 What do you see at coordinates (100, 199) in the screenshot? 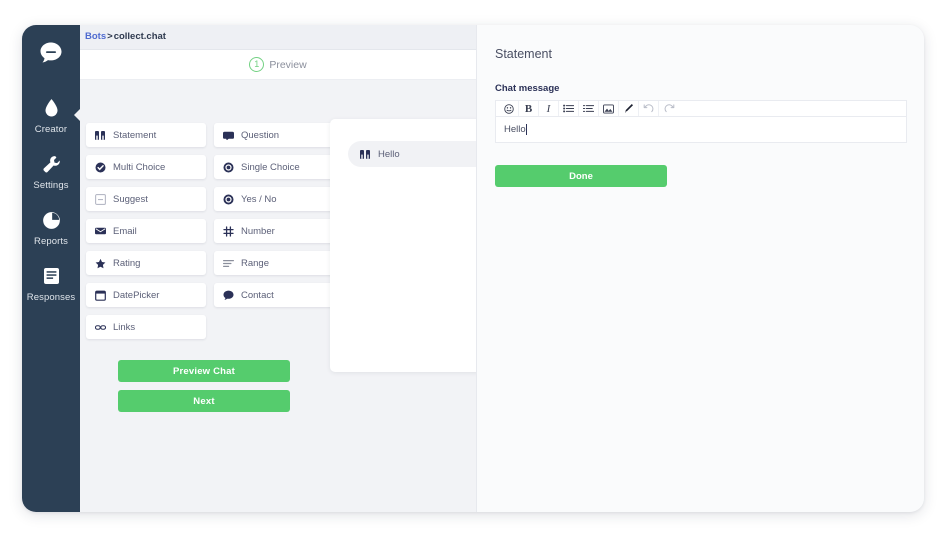
I see `suggest-box-icon` at bounding box center [100, 199].